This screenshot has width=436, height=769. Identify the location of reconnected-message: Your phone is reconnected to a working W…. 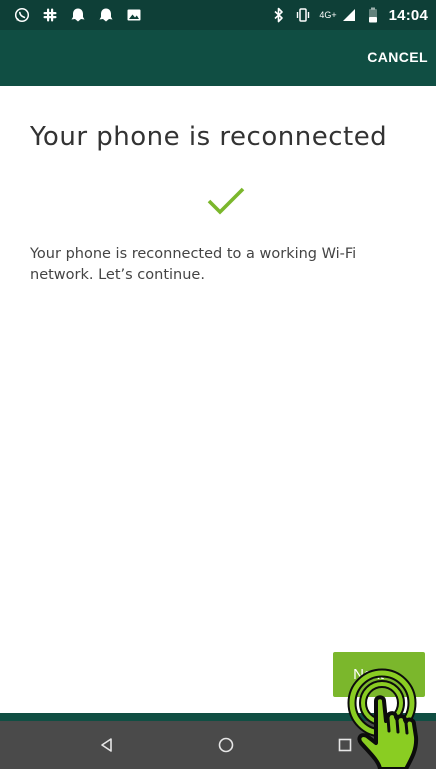
(193, 264).